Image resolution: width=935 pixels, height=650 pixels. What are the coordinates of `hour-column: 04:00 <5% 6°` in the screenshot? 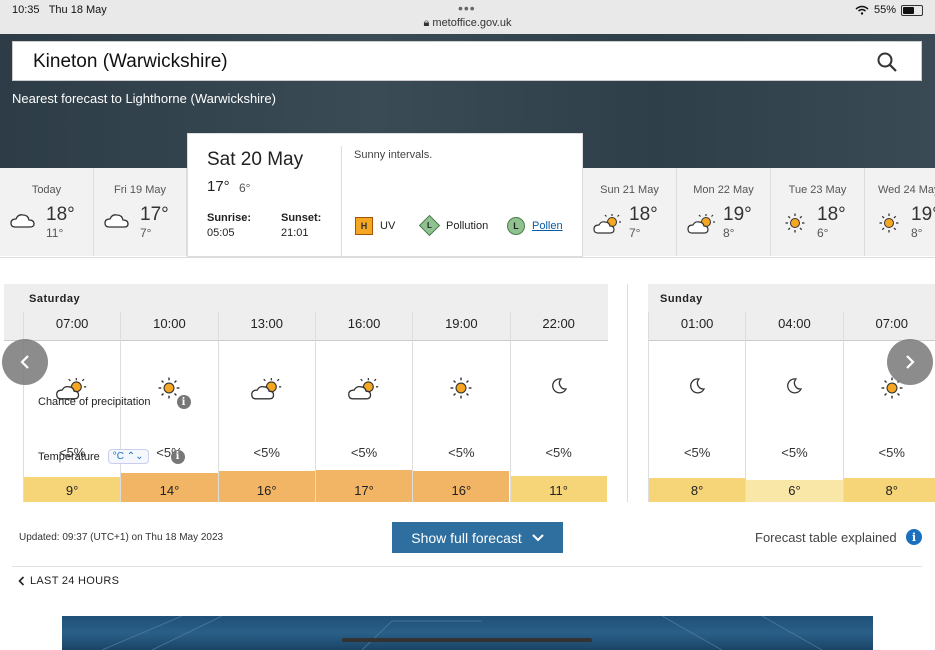 It's located at (794, 407).